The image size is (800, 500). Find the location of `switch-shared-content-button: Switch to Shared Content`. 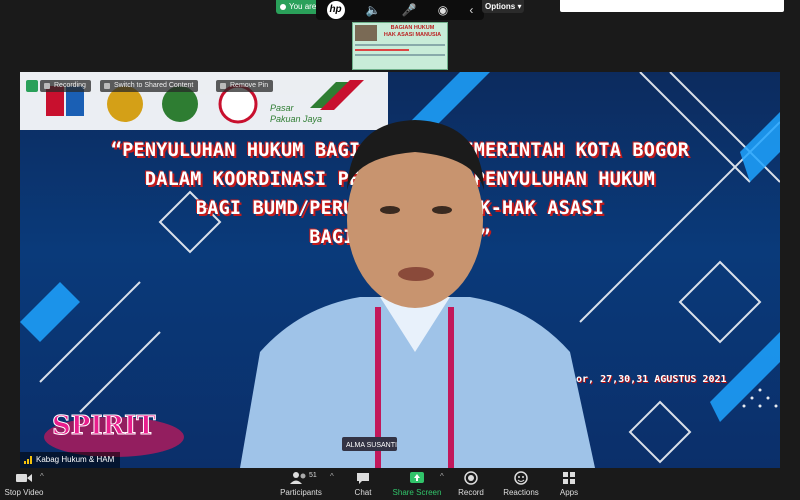

switch-shared-content-button: Switch to Shared Content is located at coordinates (149, 86).